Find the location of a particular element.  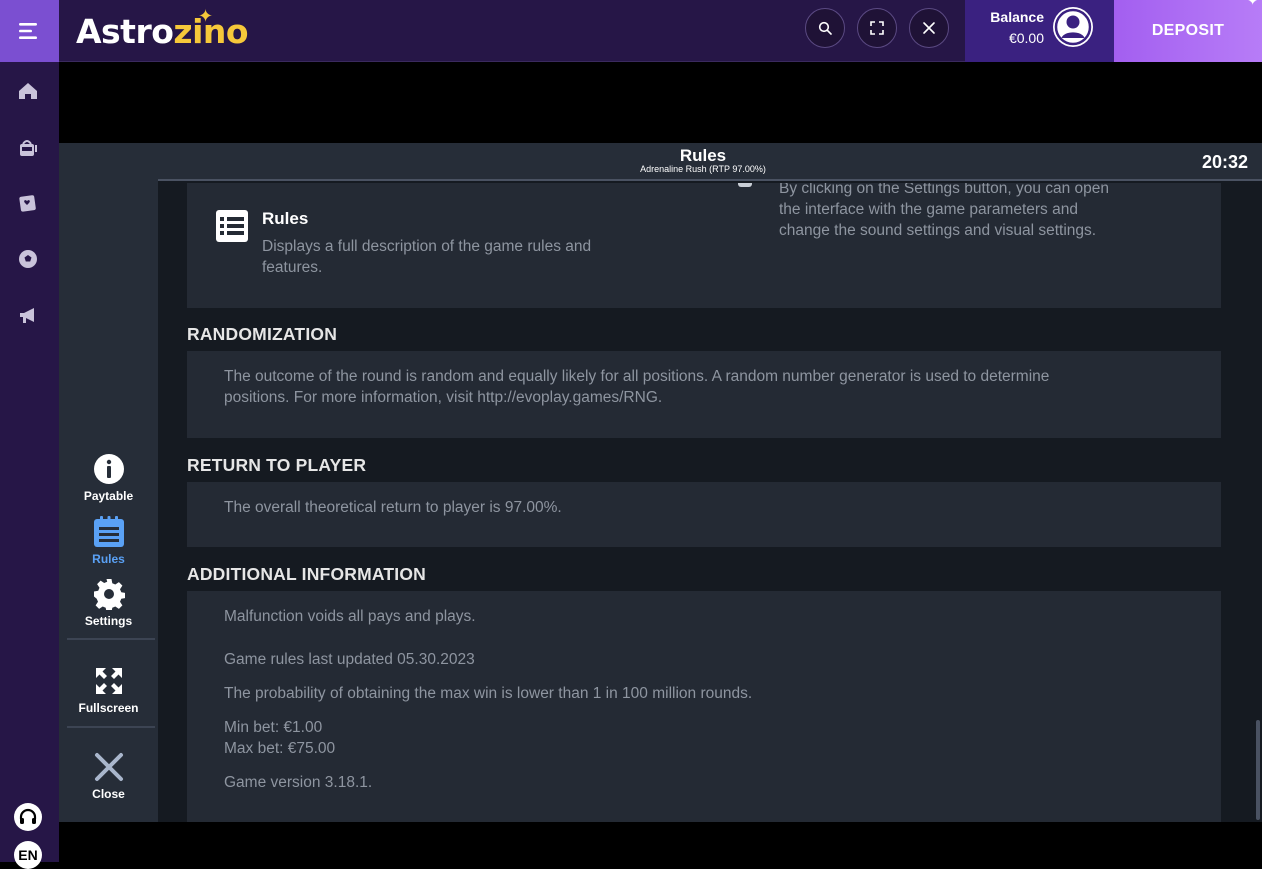

rtp-title: RETURN TO PLAYER is located at coordinates (277, 465).